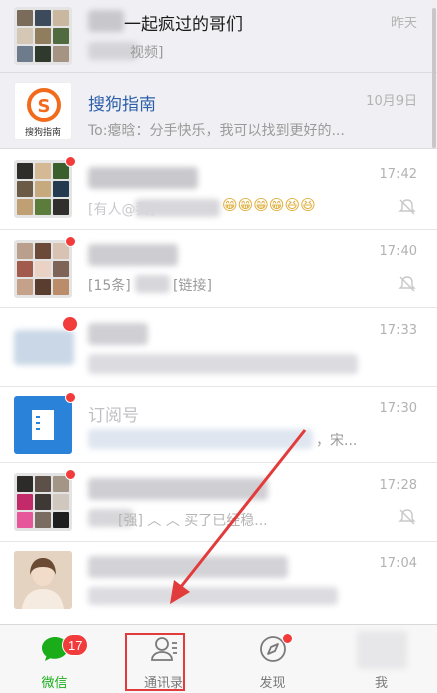  I want to click on unread-count-badge: 17, so click(75, 645).